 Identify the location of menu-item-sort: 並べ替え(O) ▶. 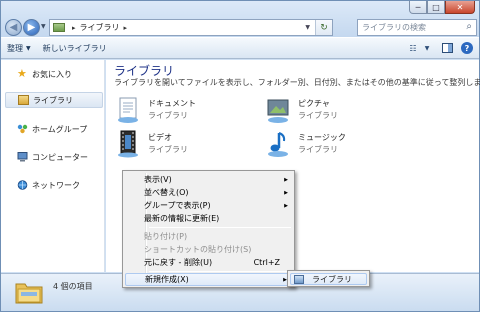
(208, 192).